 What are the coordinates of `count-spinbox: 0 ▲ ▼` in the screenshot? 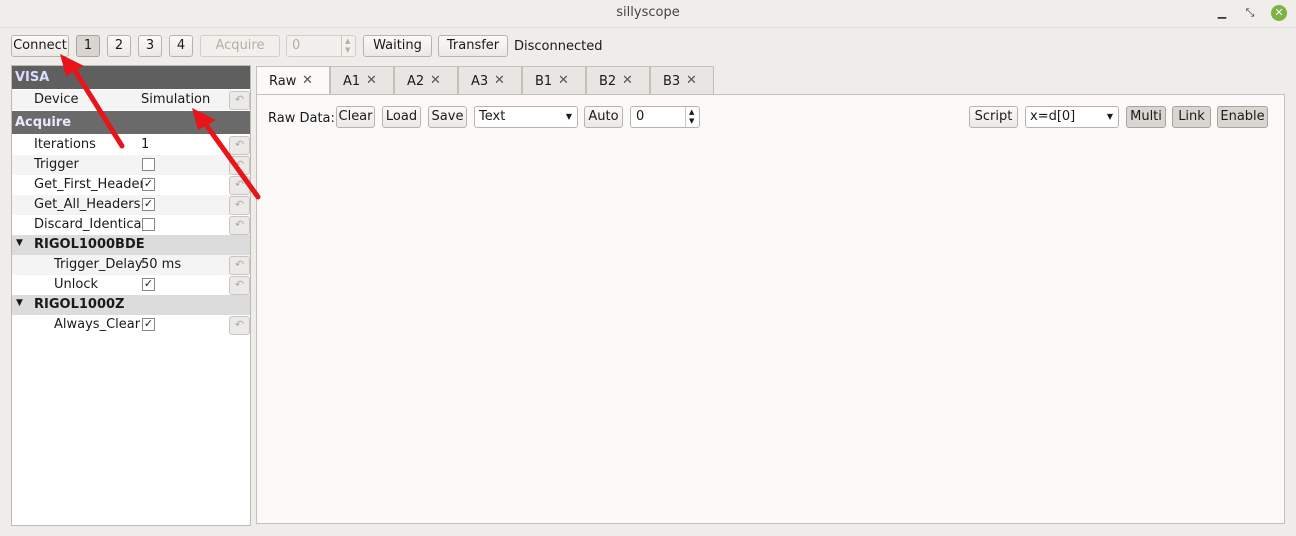 It's located at (321, 46).